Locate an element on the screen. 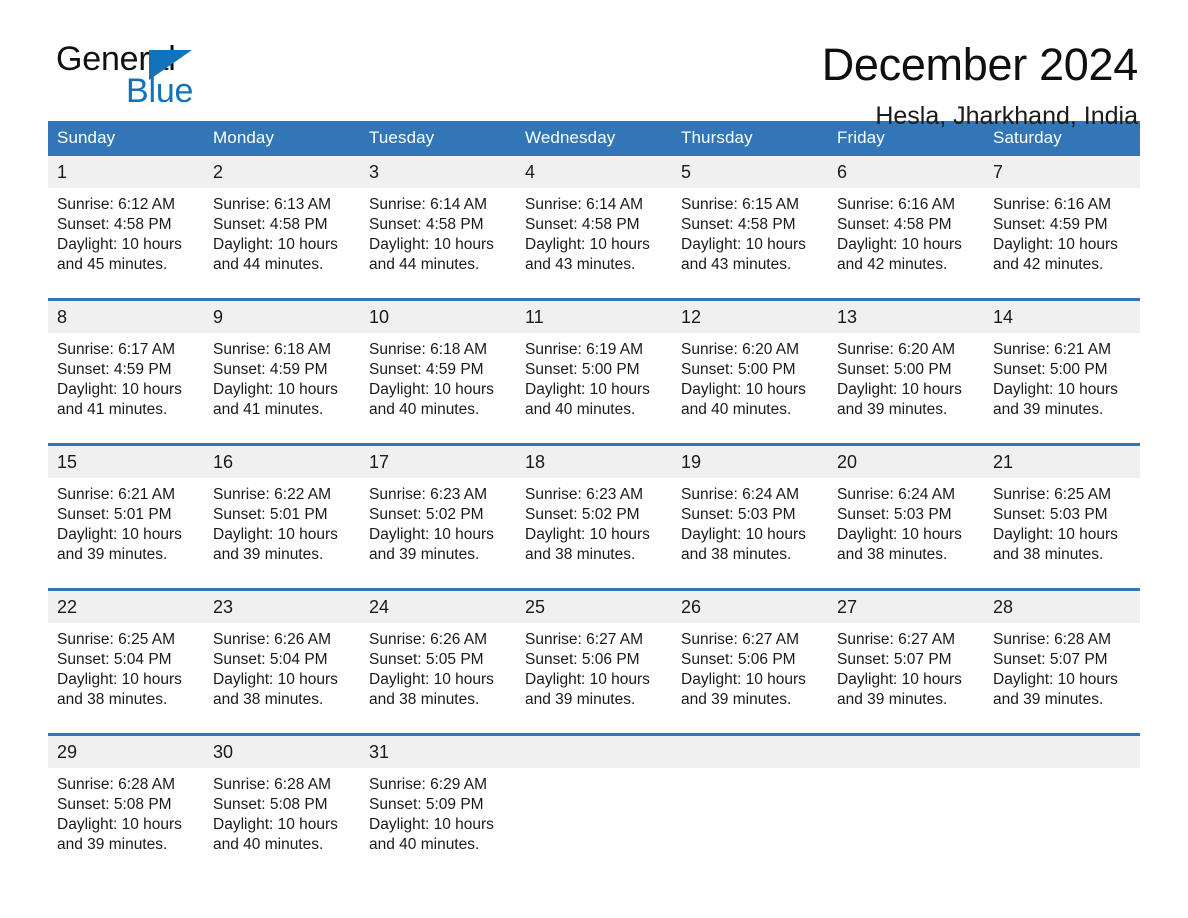 Image resolution: width=1188 pixels, height=918 pixels. day-number: 2 is located at coordinates (282, 172).